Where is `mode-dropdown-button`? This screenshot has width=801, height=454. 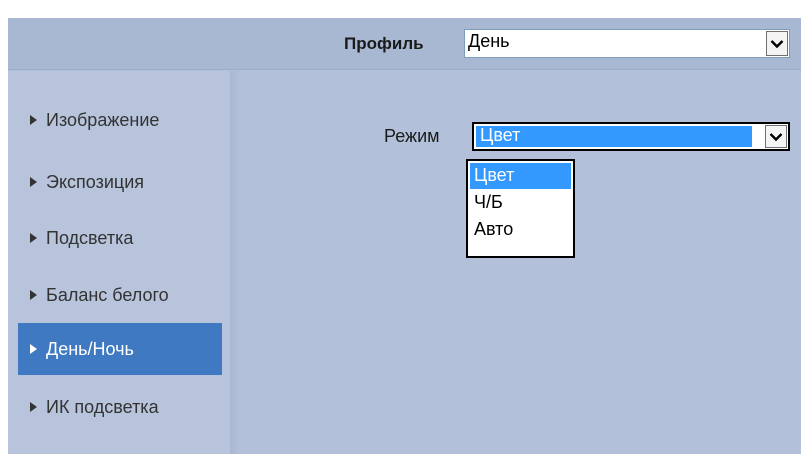 mode-dropdown-button is located at coordinates (776, 136).